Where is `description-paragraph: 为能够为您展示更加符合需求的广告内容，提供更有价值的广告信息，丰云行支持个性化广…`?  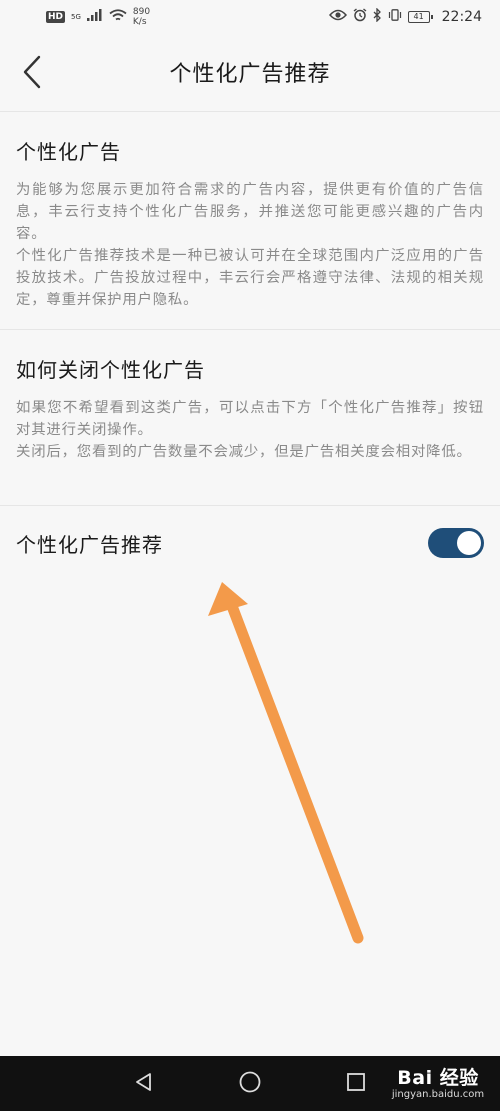 description-paragraph: 为能够为您展示更加符合需求的广告内容，提供更有价值的广告信息，丰云行支持个性化广… is located at coordinates (250, 245).